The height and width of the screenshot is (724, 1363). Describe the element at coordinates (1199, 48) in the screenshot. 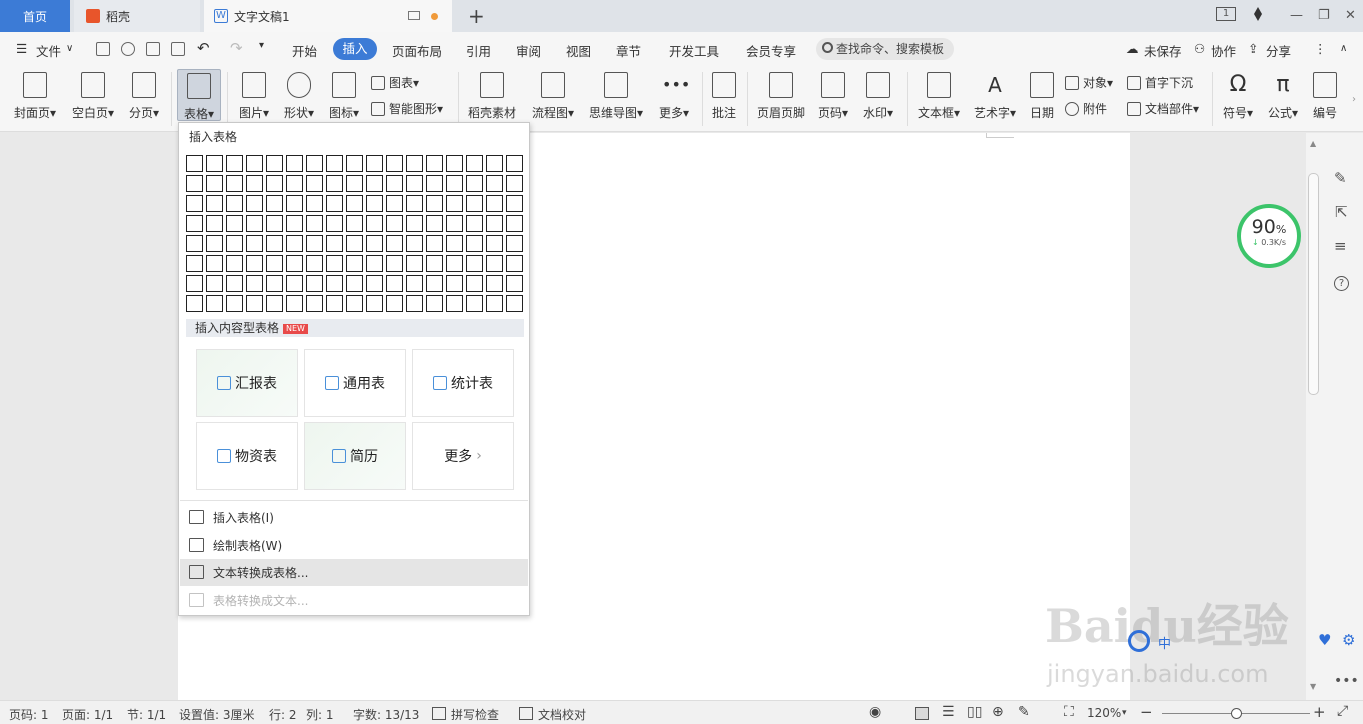

I see `user-icon: ⚇` at that location.